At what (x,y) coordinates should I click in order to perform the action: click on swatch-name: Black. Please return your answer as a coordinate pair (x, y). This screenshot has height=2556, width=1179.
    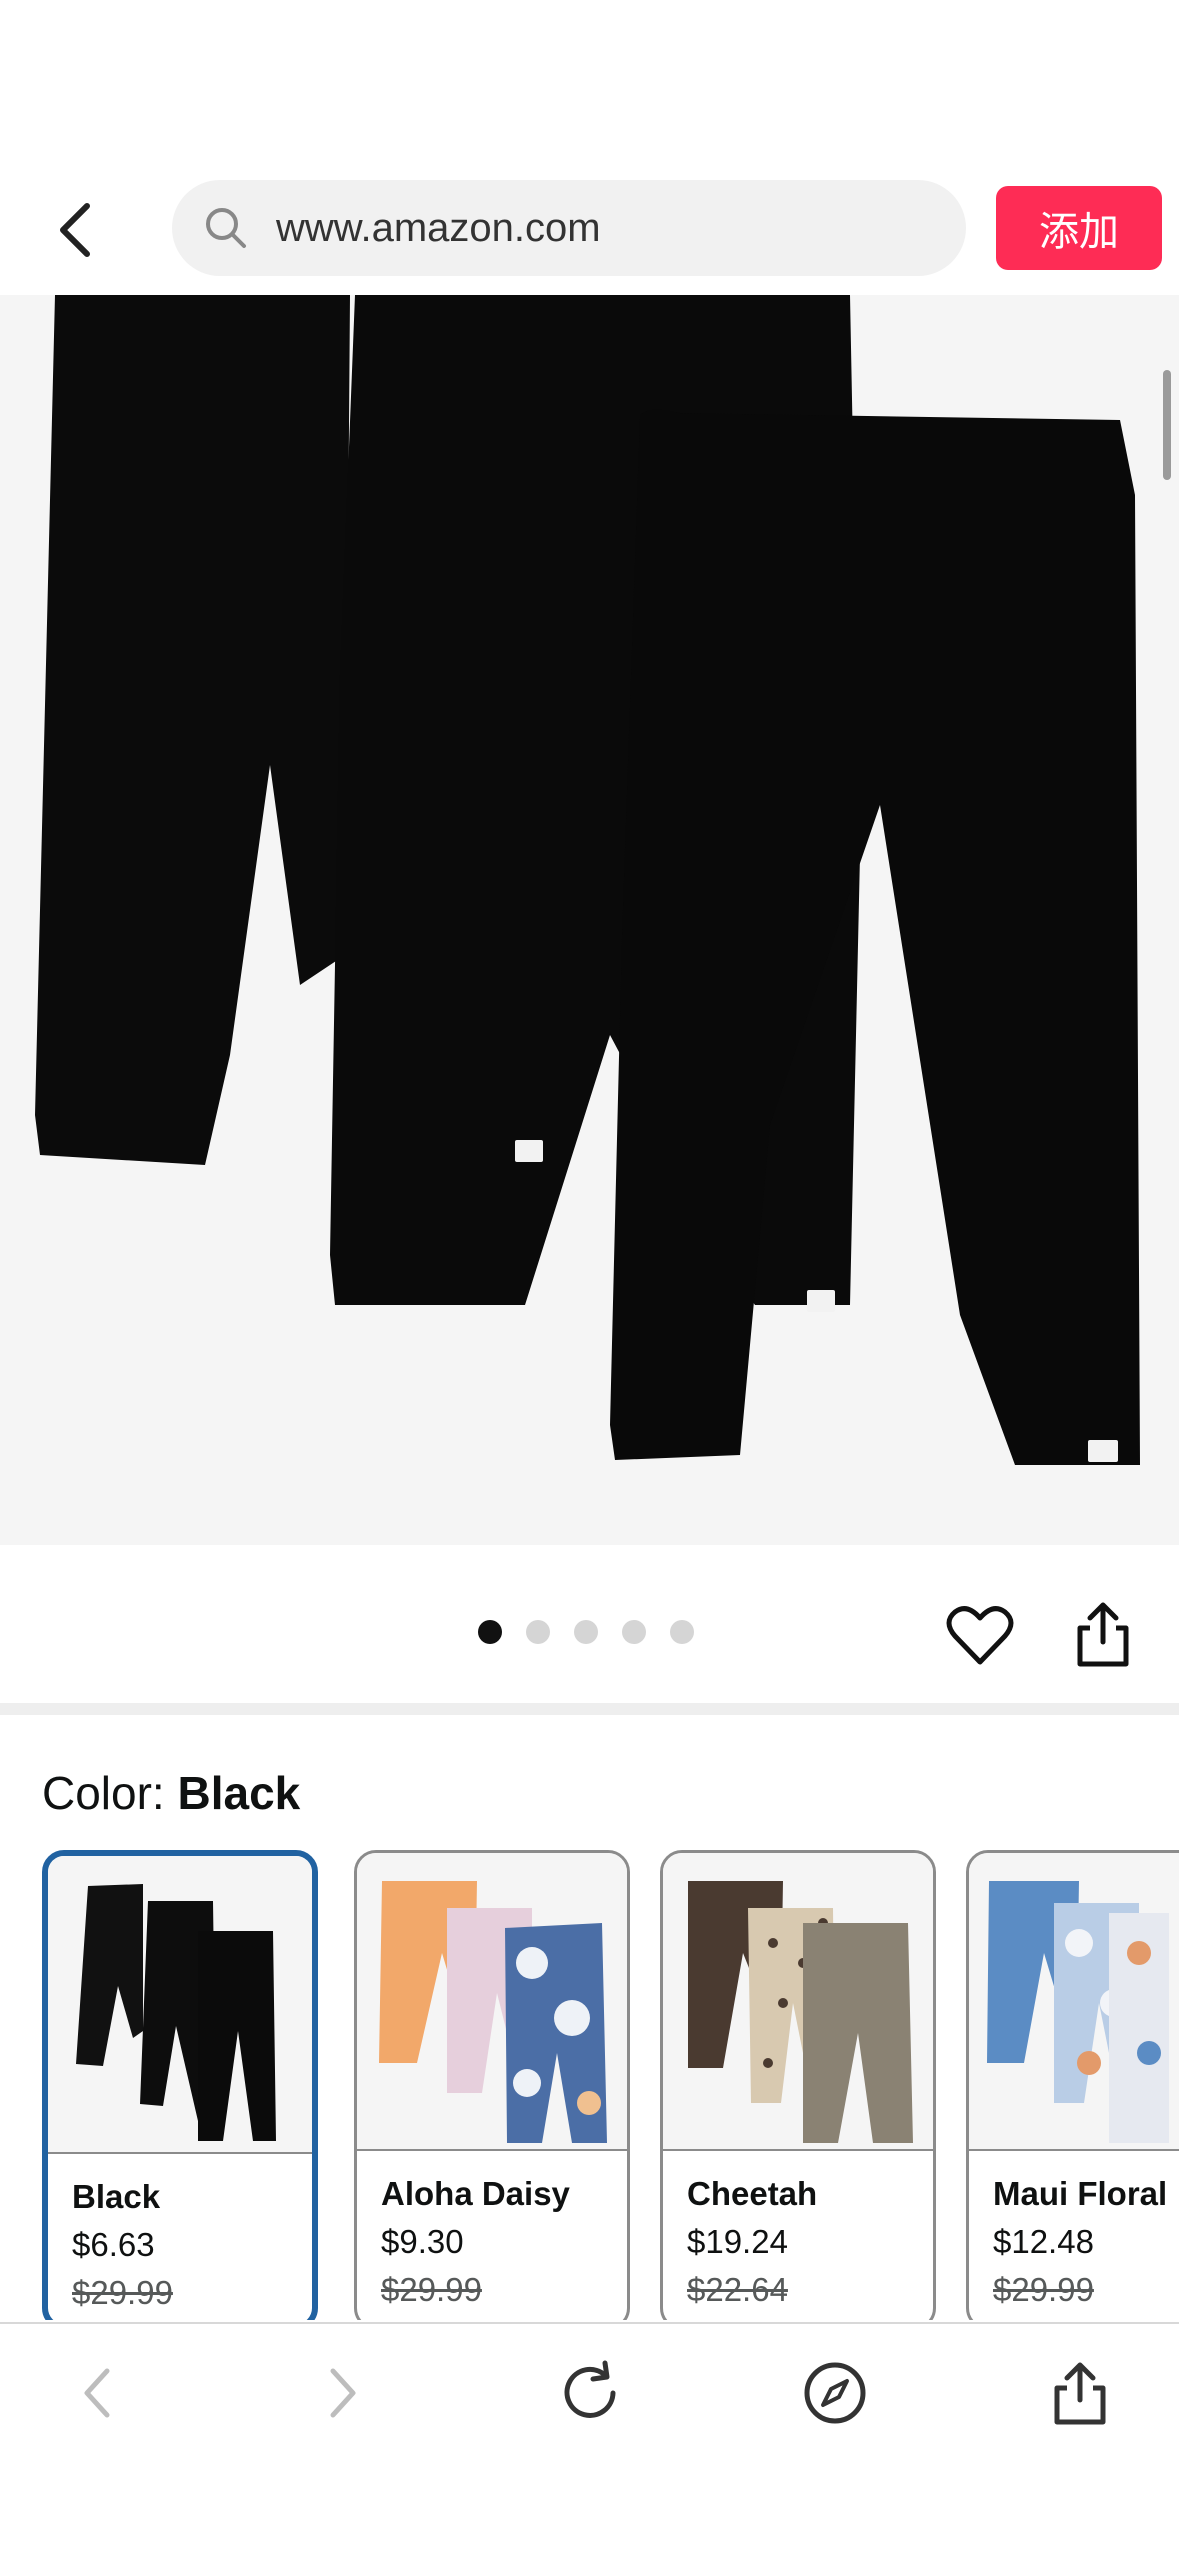
    Looking at the image, I should click on (116, 2196).